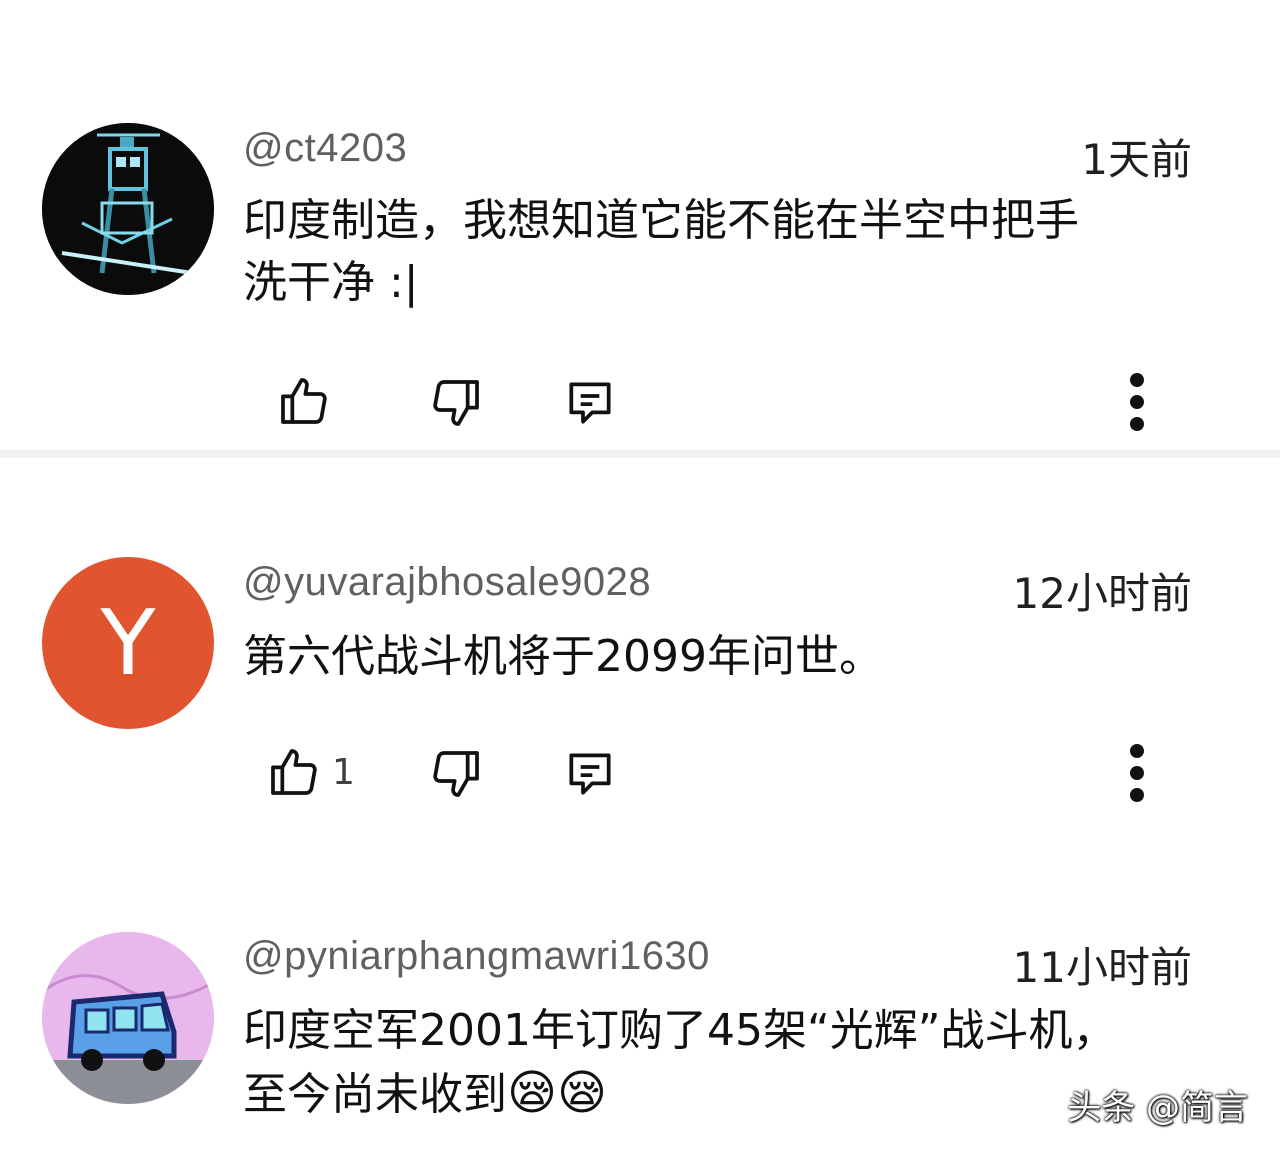 This screenshot has height=1155, width=1280. Describe the element at coordinates (640, 454) in the screenshot. I see `divider` at that location.